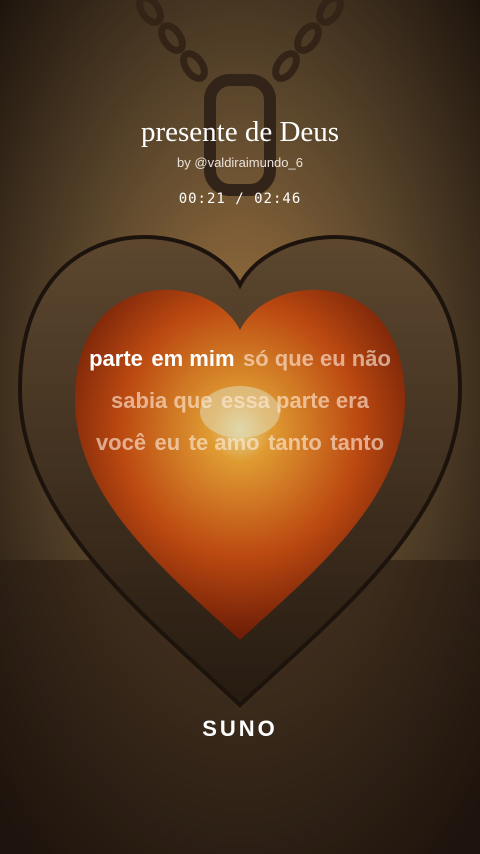 This screenshot has height=854, width=480. What do you see at coordinates (224, 442) in the screenshot?
I see `lyric-word: te amo` at bounding box center [224, 442].